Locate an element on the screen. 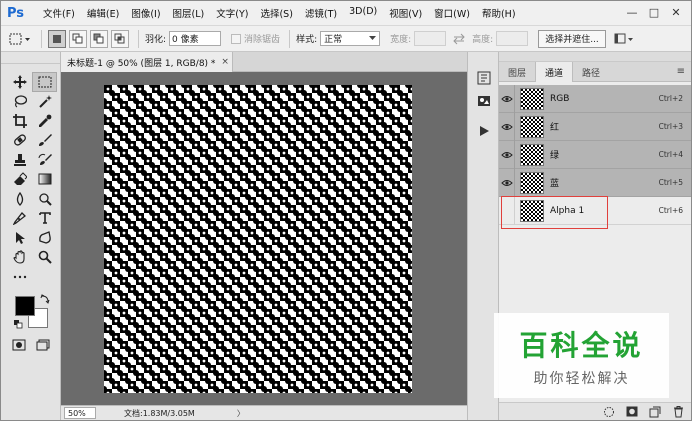  menu-item: 选择(S) is located at coordinates (276, 13).